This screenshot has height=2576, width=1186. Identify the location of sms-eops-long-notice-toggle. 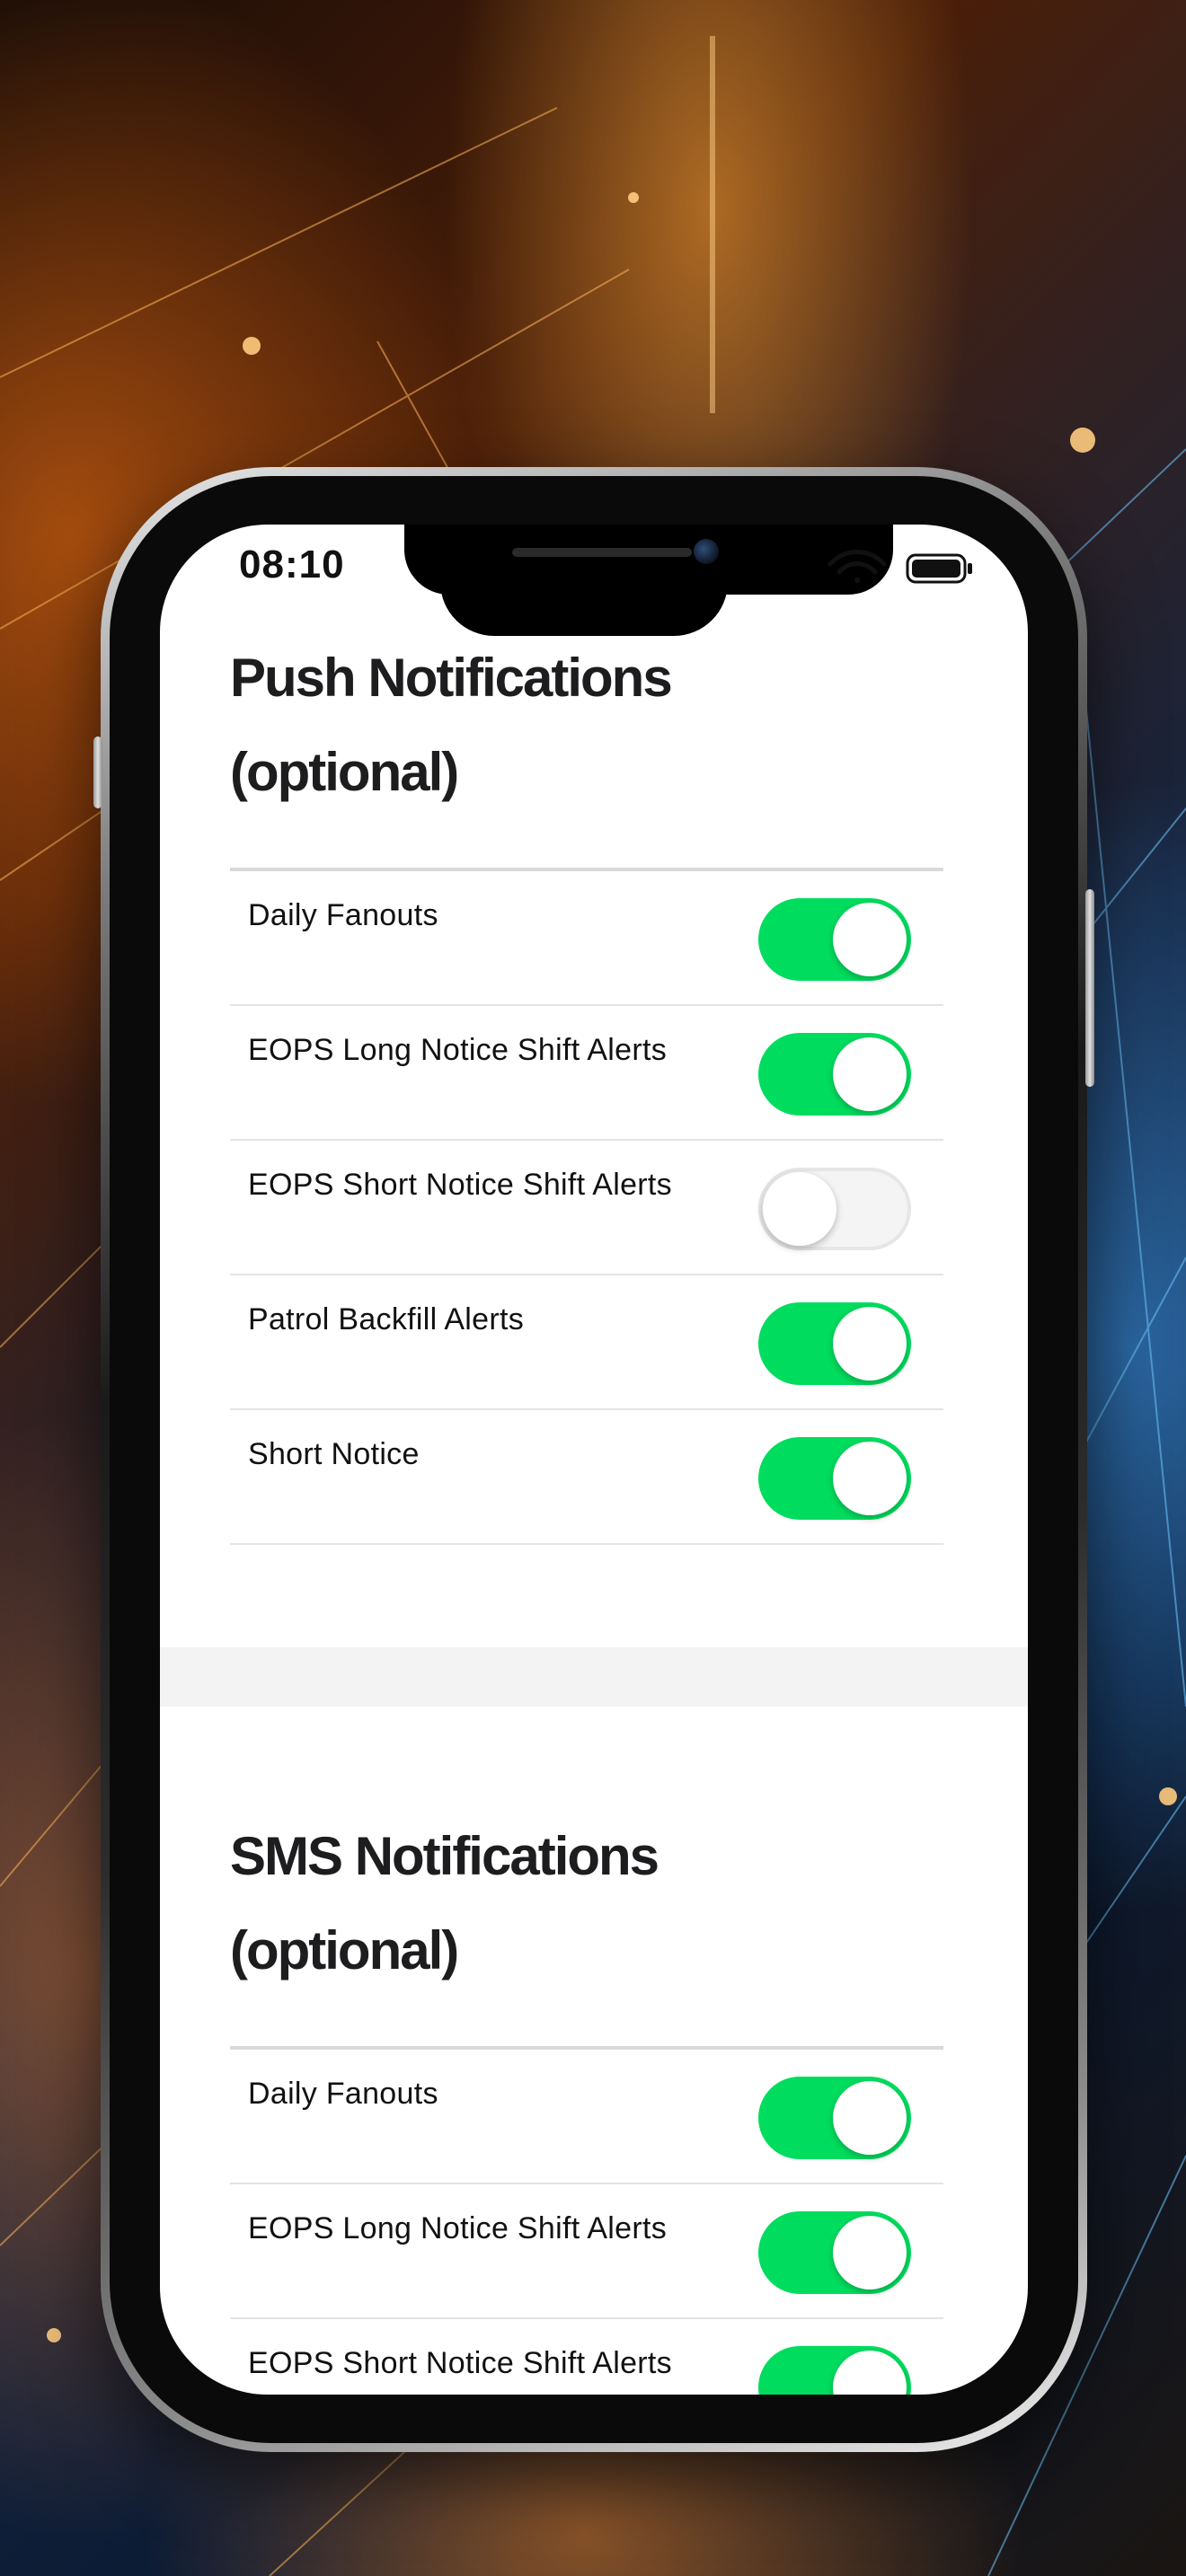
(834, 2252).